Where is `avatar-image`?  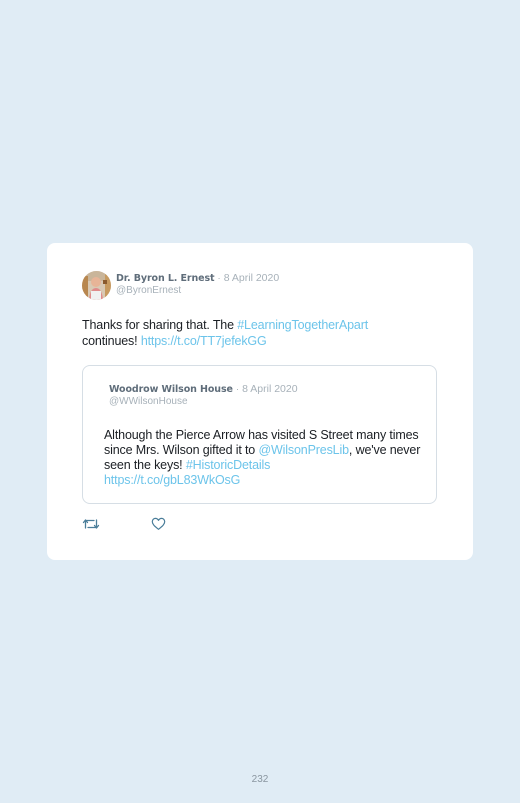 avatar-image is located at coordinates (96, 285).